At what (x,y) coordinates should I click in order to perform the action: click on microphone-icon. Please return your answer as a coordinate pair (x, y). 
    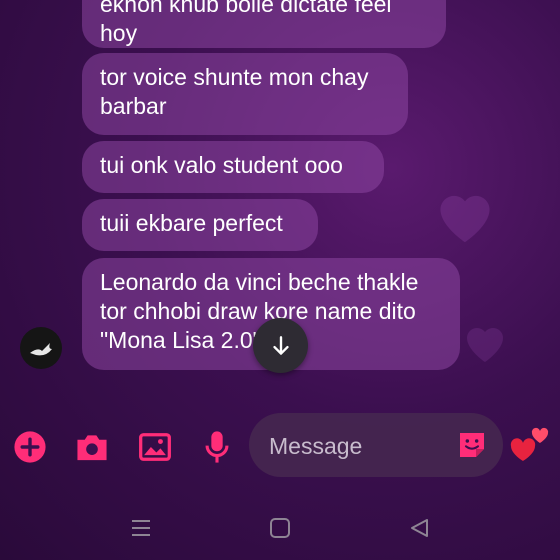
    Looking at the image, I should click on (217, 447).